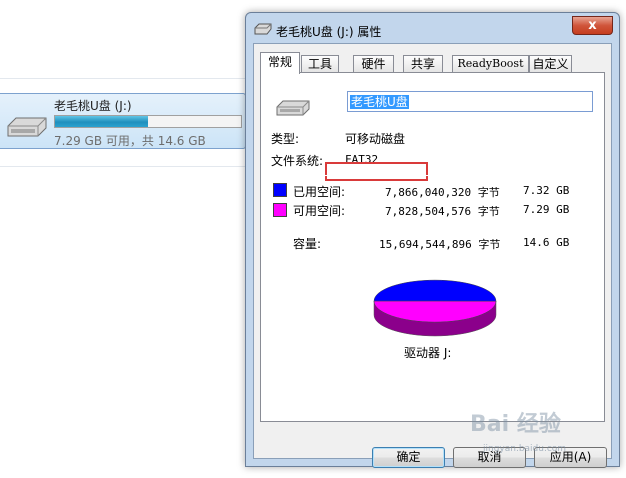  What do you see at coordinates (307, 244) in the screenshot?
I see `capacity-label: 容量:` at bounding box center [307, 244].